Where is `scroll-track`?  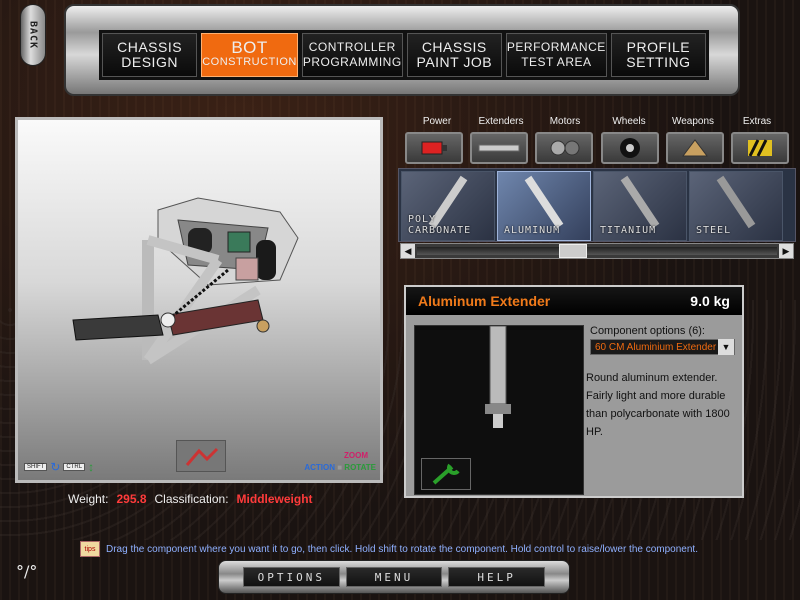
scroll-track is located at coordinates (597, 251).